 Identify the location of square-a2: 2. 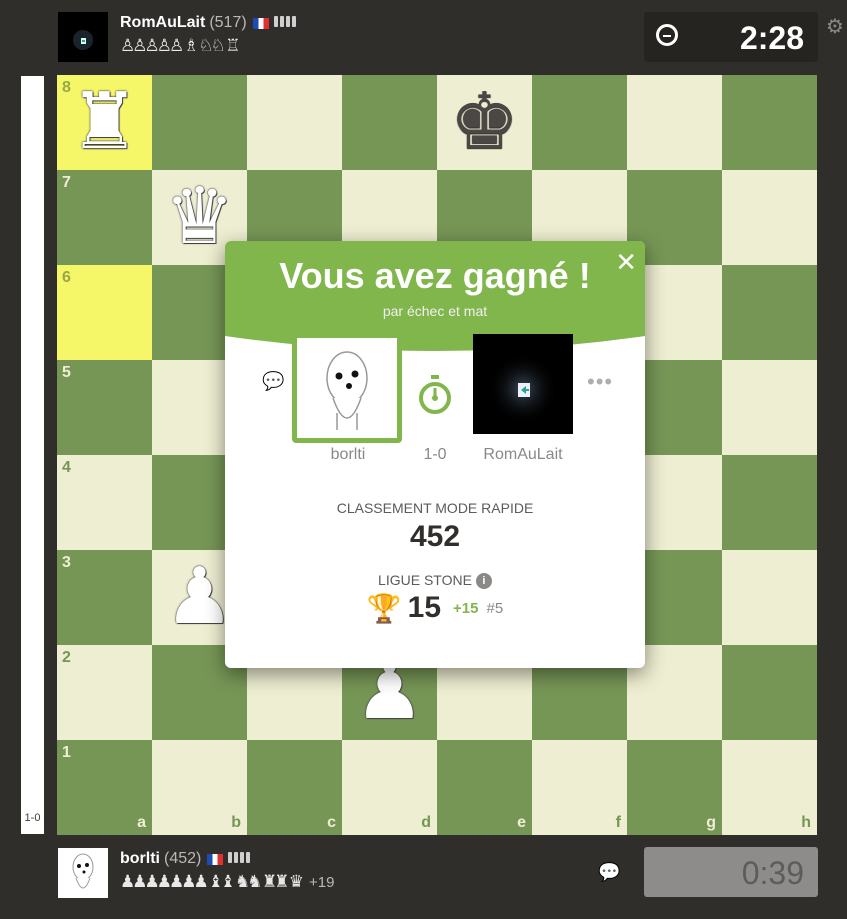
(104, 692).